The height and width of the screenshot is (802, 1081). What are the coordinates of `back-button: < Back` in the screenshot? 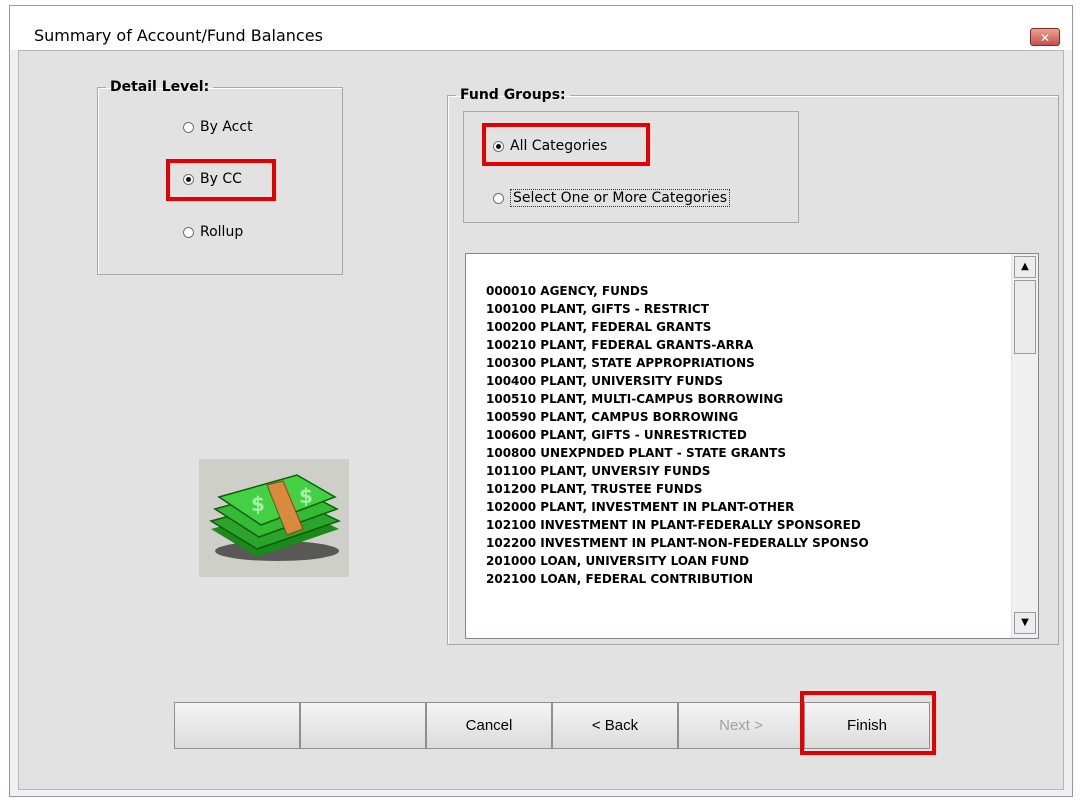 It's located at (615, 725).